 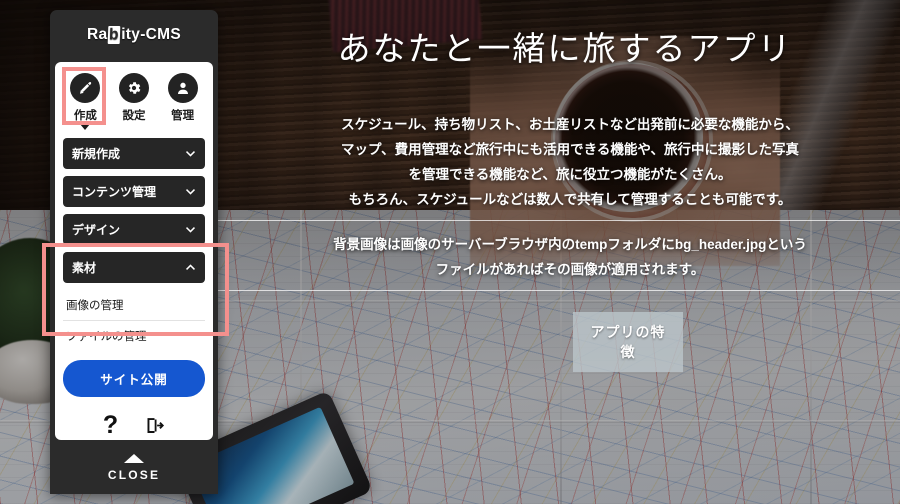 What do you see at coordinates (85, 116) in the screenshot?
I see `sidebar-item-create-label: 作成` at bounding box center [85, 116].